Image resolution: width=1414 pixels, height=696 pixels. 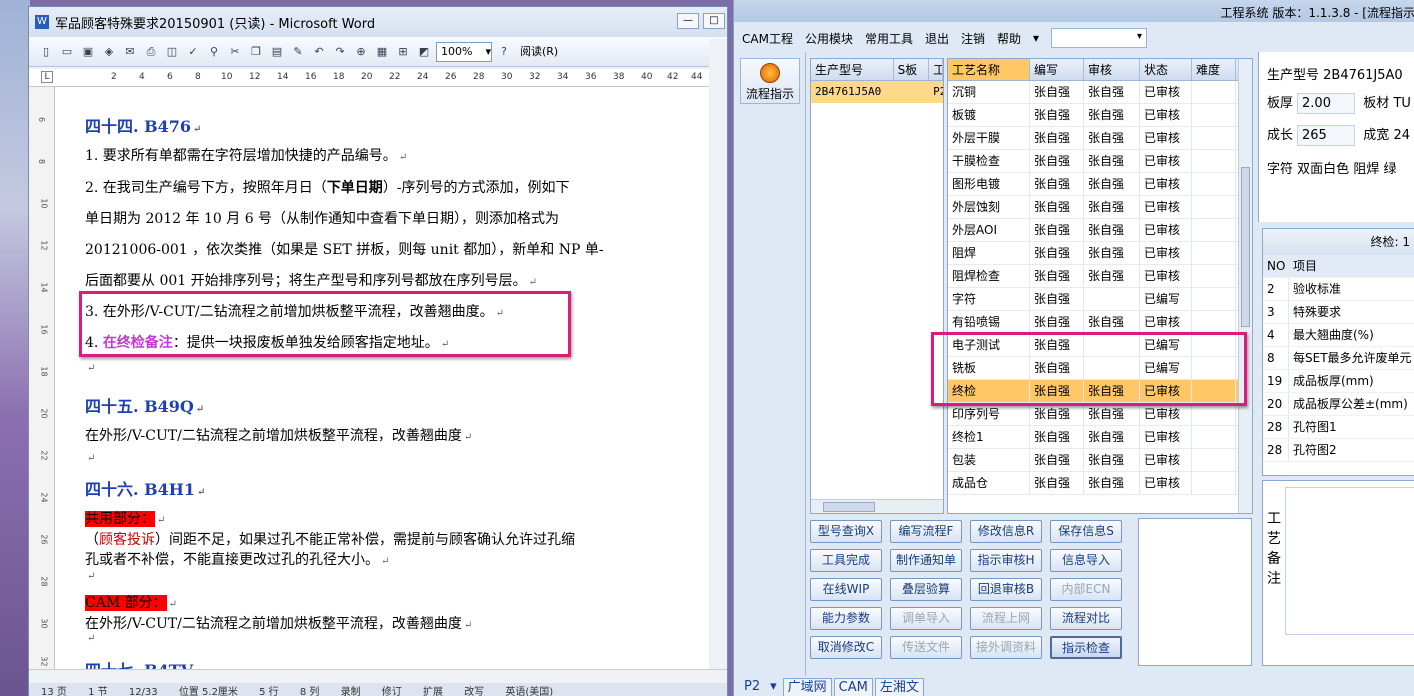 What do you see at coordinates (770, 81) in the screenshot?
I see `flow-indicator-button: 流程指示` at bounding box center [770, 81].